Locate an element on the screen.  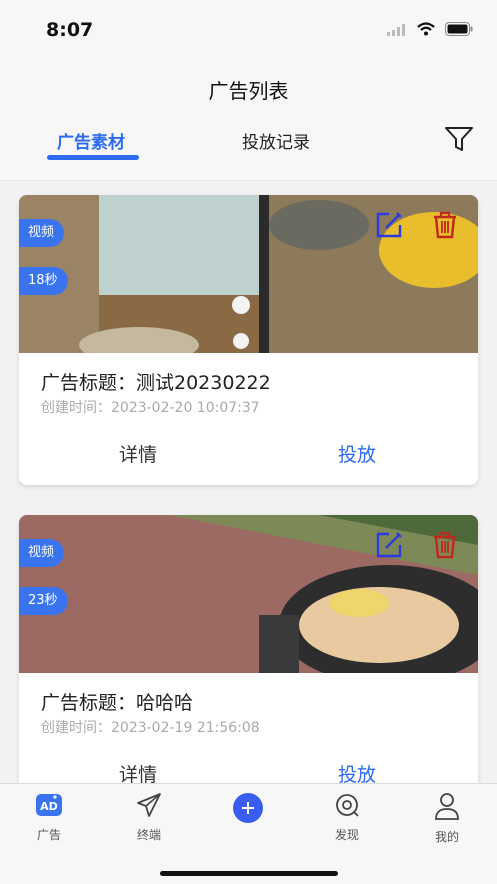
svg-text: AD is located at coordinates (49, 806).